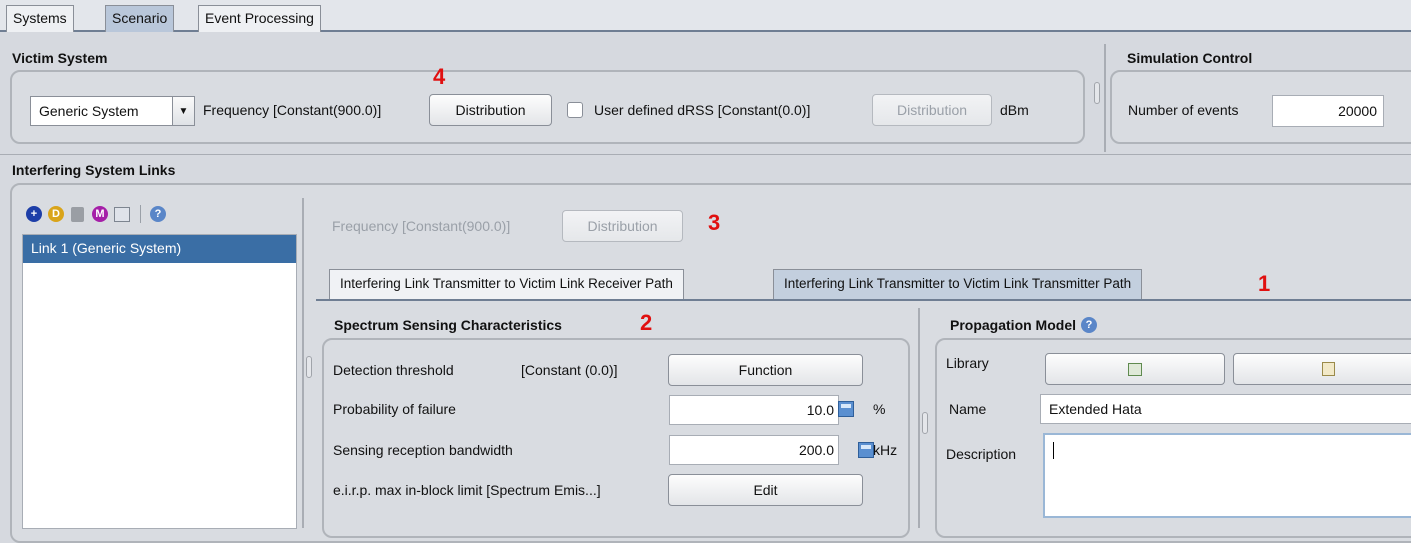 The image size is (1411, 543). What do you see at coordinates (1183, 110) in the screenshot?
I see `events-label: Number of events` at bounding box center [1183, 110].